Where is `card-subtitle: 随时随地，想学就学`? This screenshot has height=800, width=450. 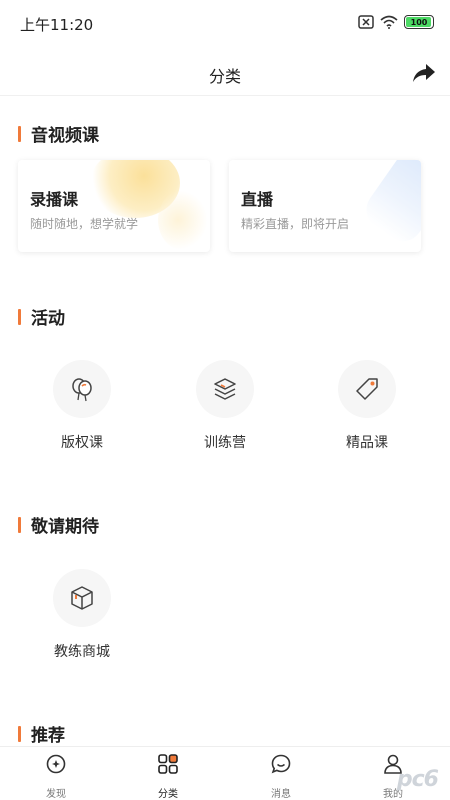
card-subtitle: 随时随地，想学就学 is located at coordinates (84, 224).